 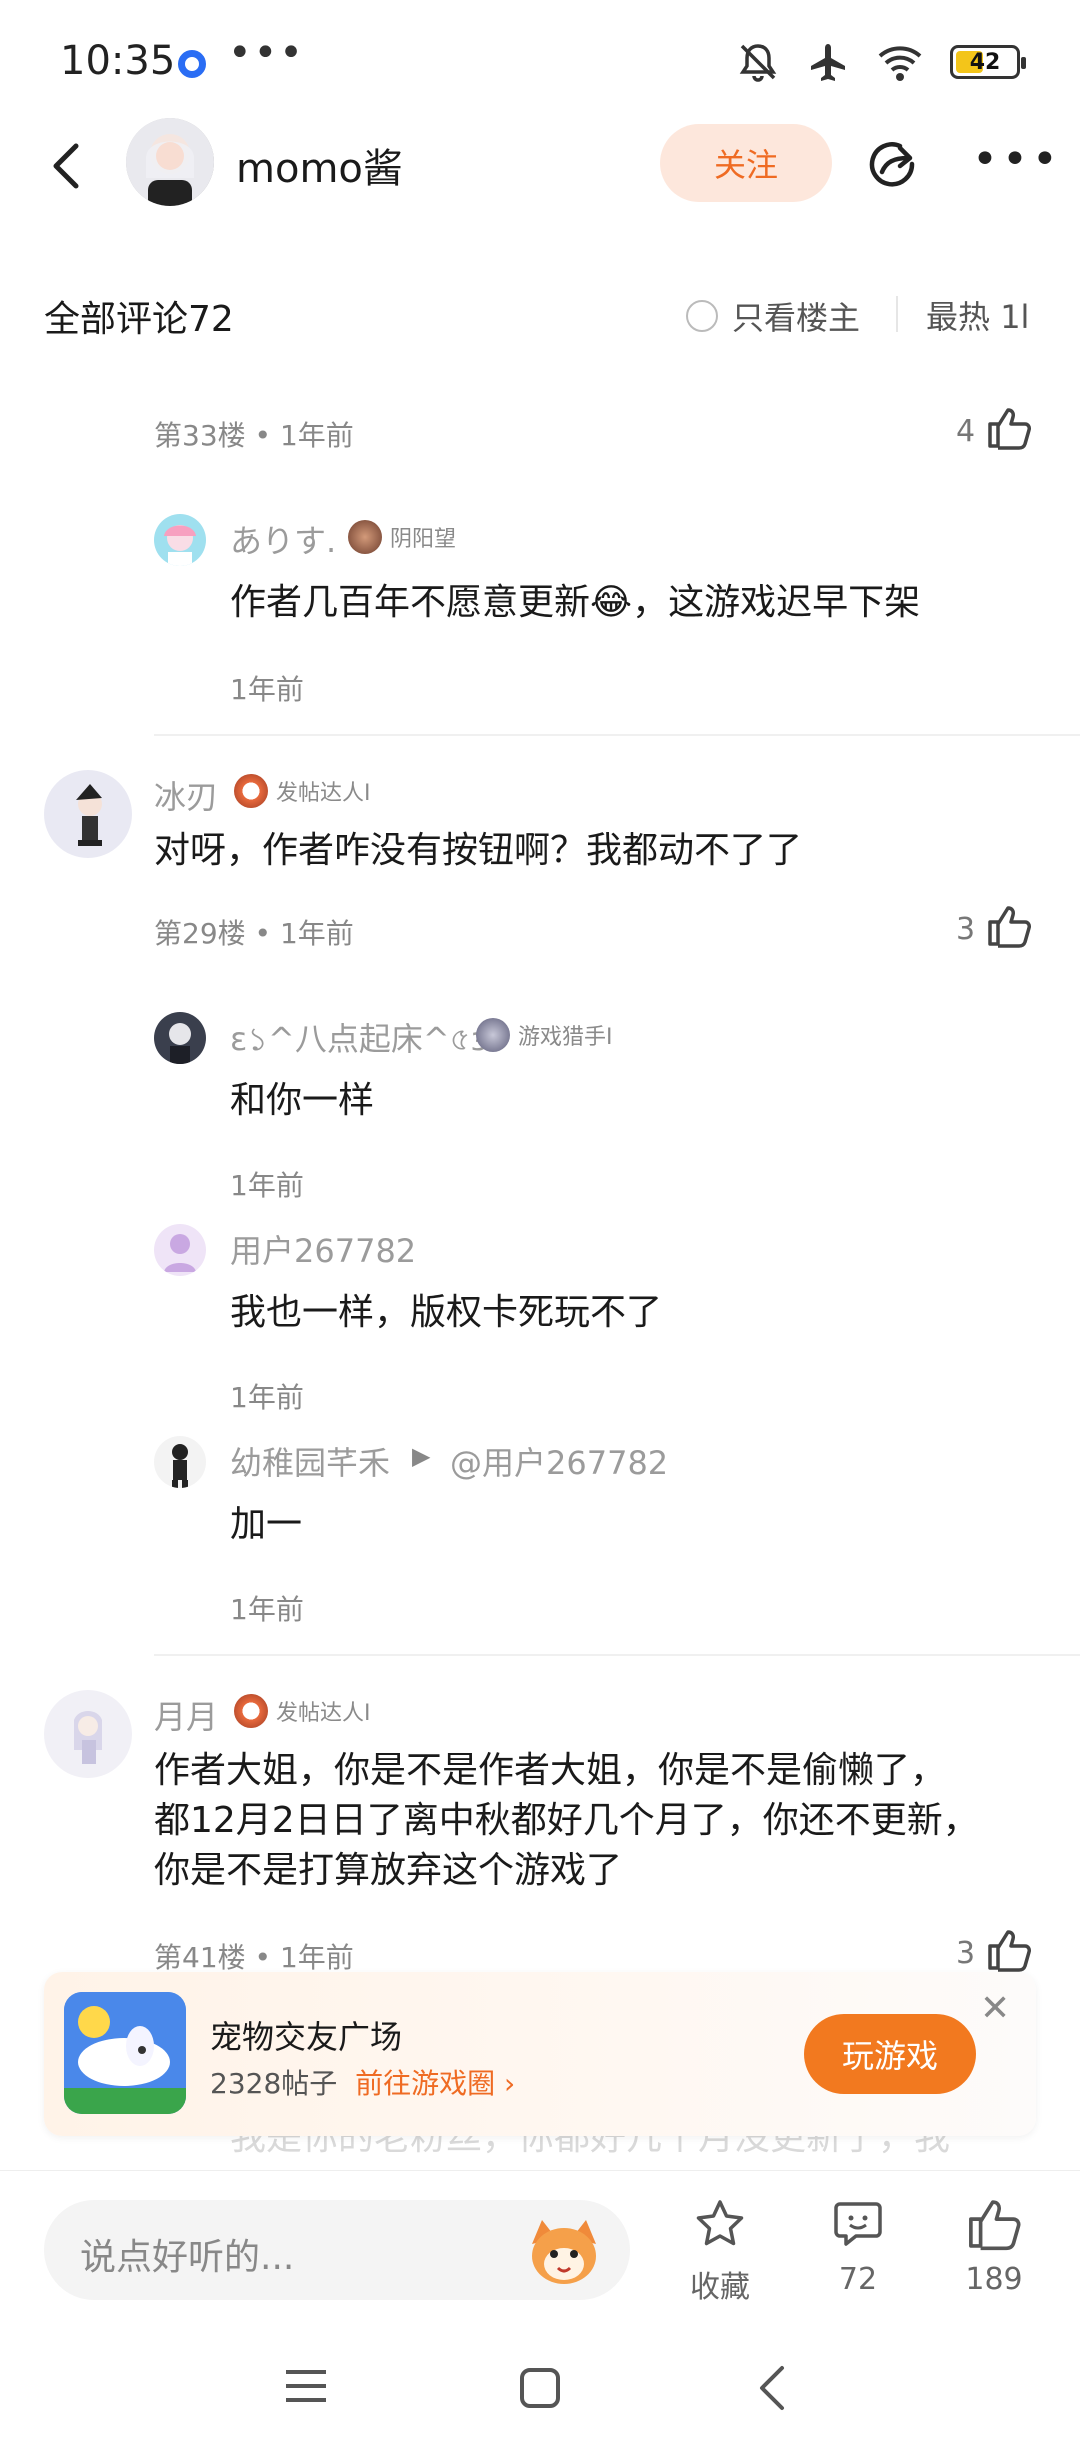 What do you see at coordinates (505, 2083) in the screenshot?
I see `chevron-right-icon: ›` at bounding box center [505, 2083].